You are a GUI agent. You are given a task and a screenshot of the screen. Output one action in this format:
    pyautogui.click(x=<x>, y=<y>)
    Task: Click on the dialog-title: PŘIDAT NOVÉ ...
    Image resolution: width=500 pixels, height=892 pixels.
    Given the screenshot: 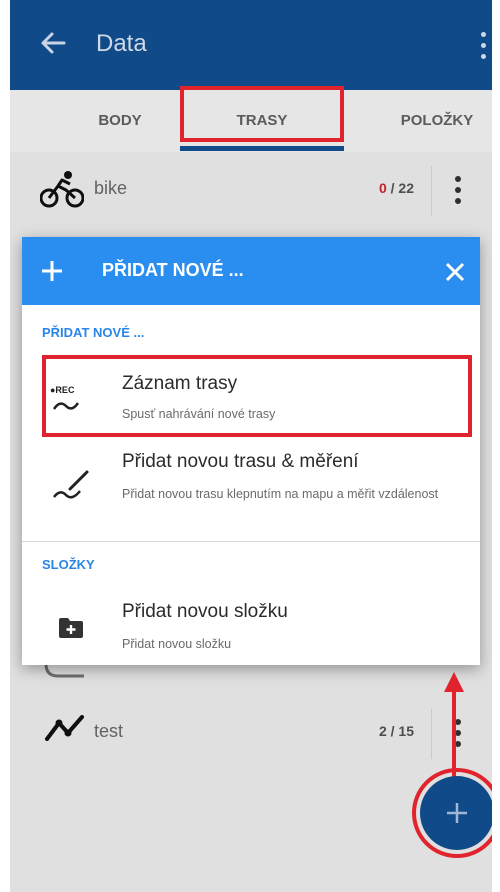 What is the action you would take?
    pyautogui.click(x=173, y=270)
    